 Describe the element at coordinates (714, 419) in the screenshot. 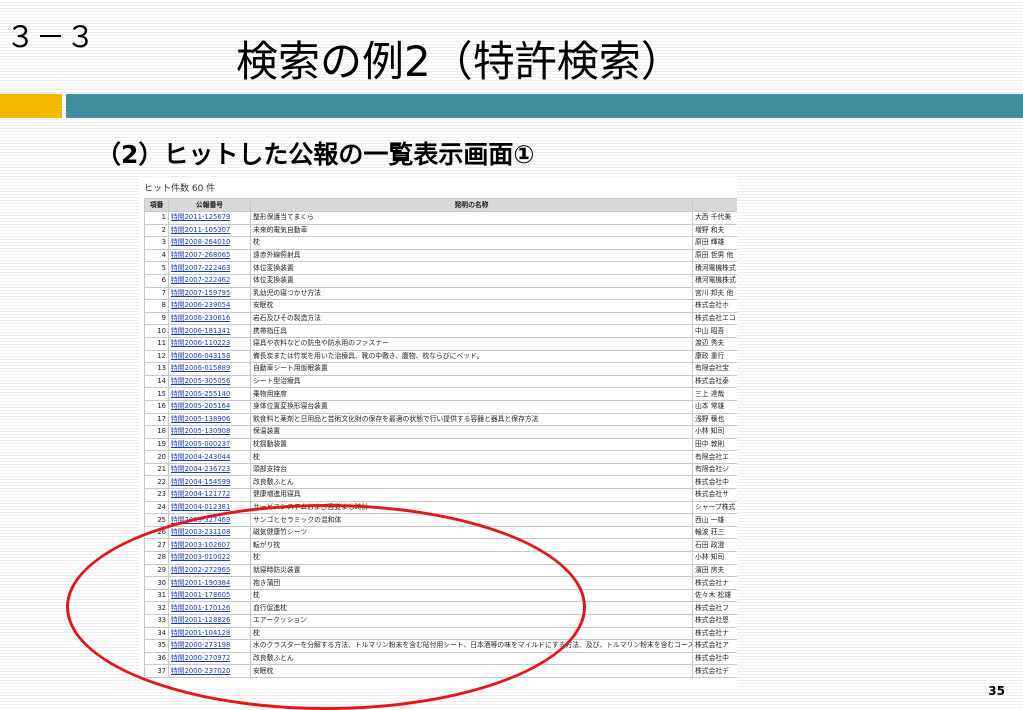

I see `row-applicant: 浅野 穣也` at that location.